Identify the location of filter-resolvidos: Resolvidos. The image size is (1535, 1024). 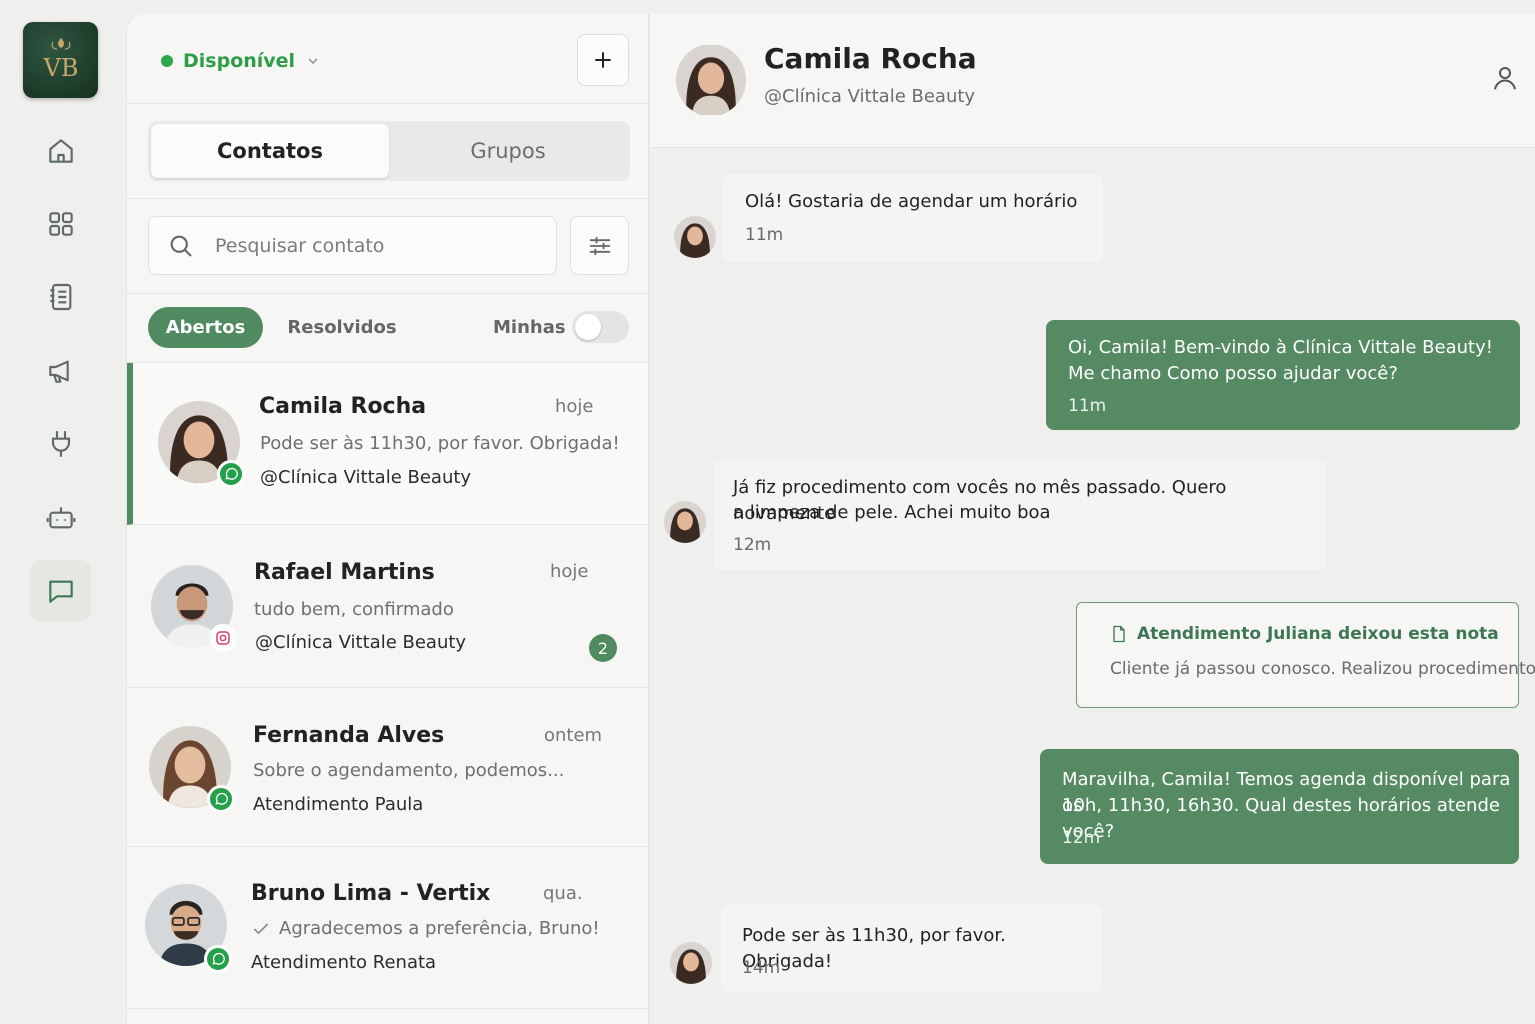
(342, 327).